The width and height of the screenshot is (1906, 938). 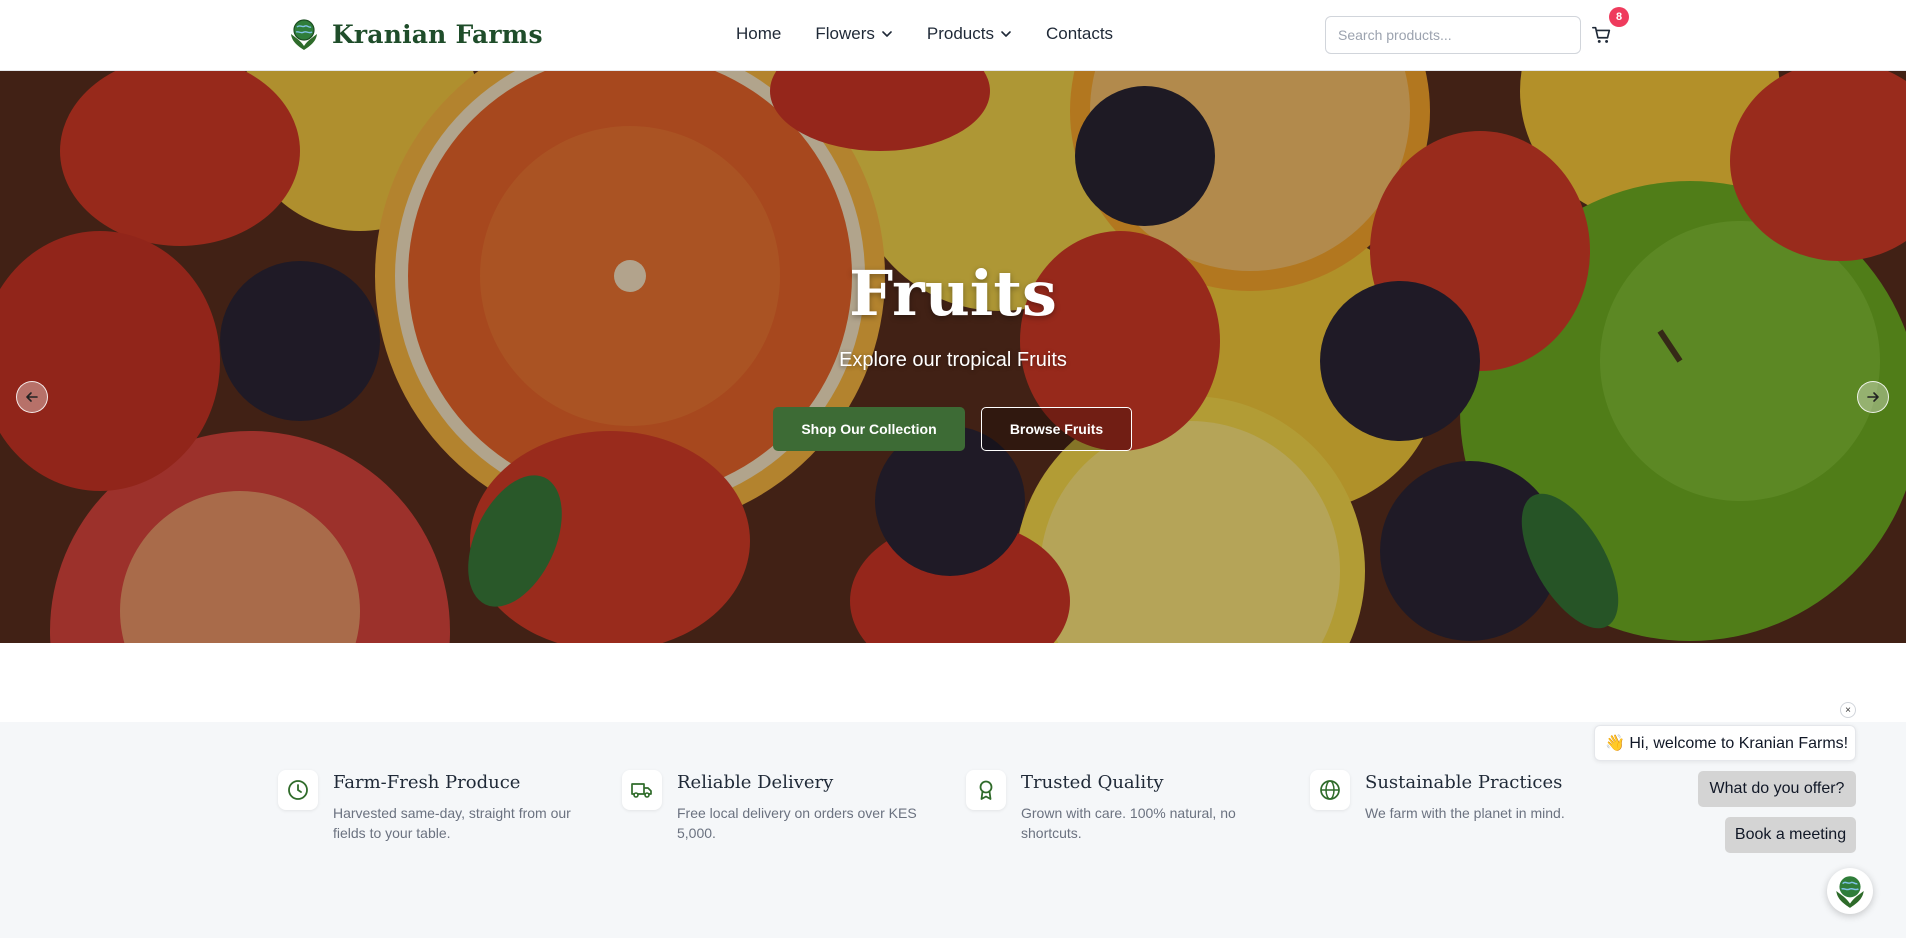 I want to click on arrow-right-icon, so click(x=1873, y=397).